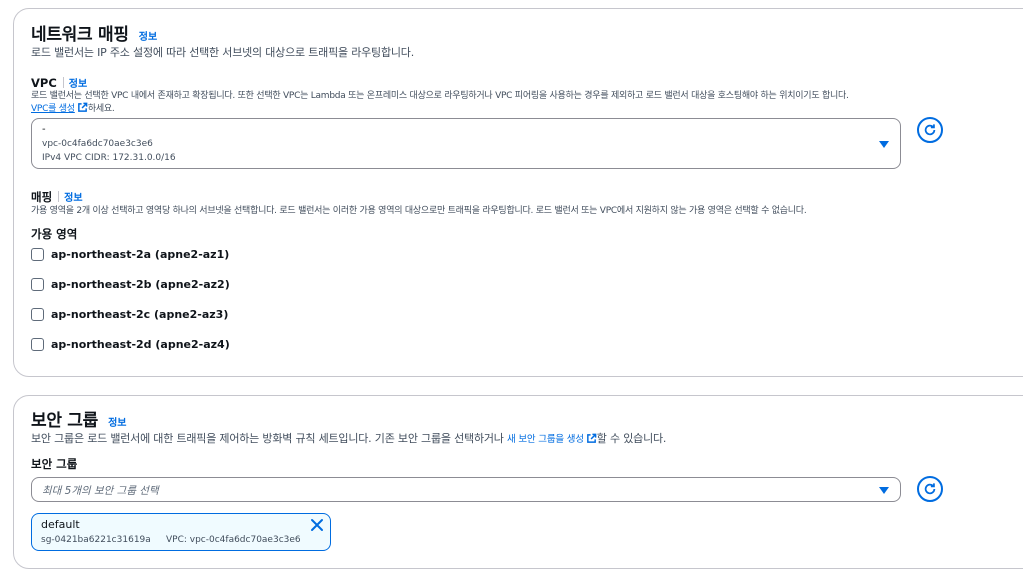 The width and height of the screenshot is (1023, 582). I want to click on az-label: ap-northeast-2d (apne2-az4), so click(140, 344).